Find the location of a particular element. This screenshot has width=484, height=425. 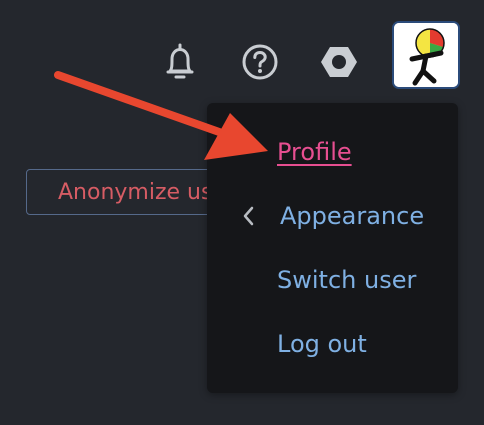

chevron-left-icon is located at coordinates (249, 216).